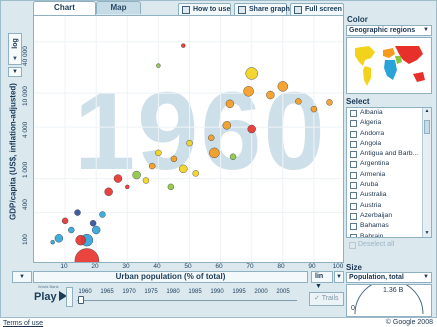 The width and height of the screenshot is (437, 327). I want to click on size-dropdown: Population, total ▼, so click(389, 277).